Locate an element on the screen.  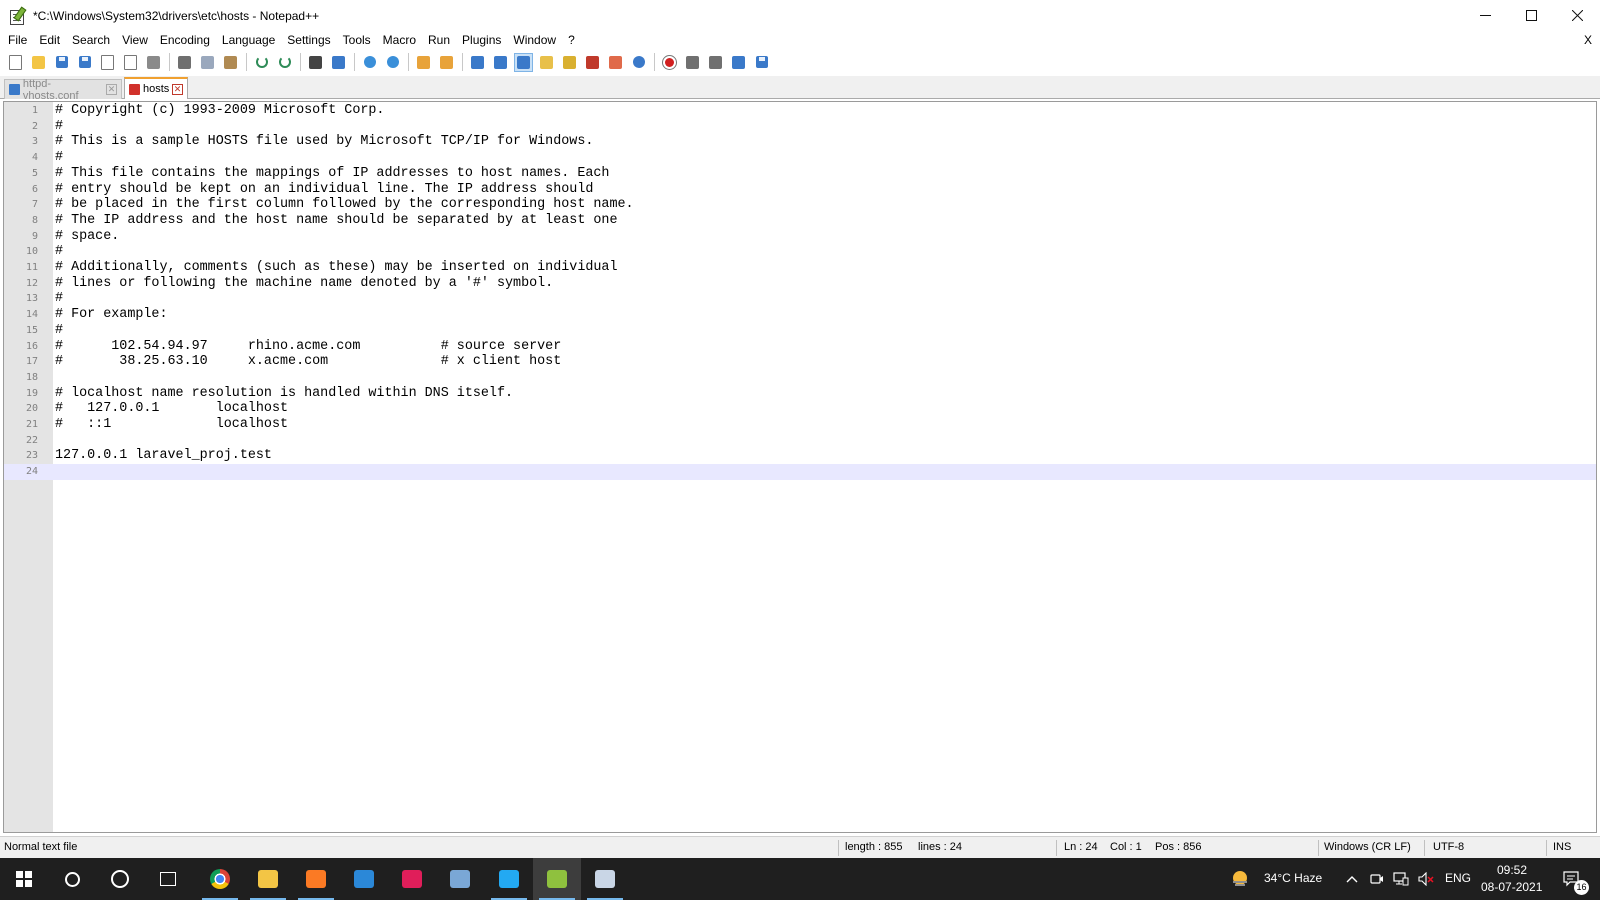
editor-line: 24 is located at coordinates (800, 472).